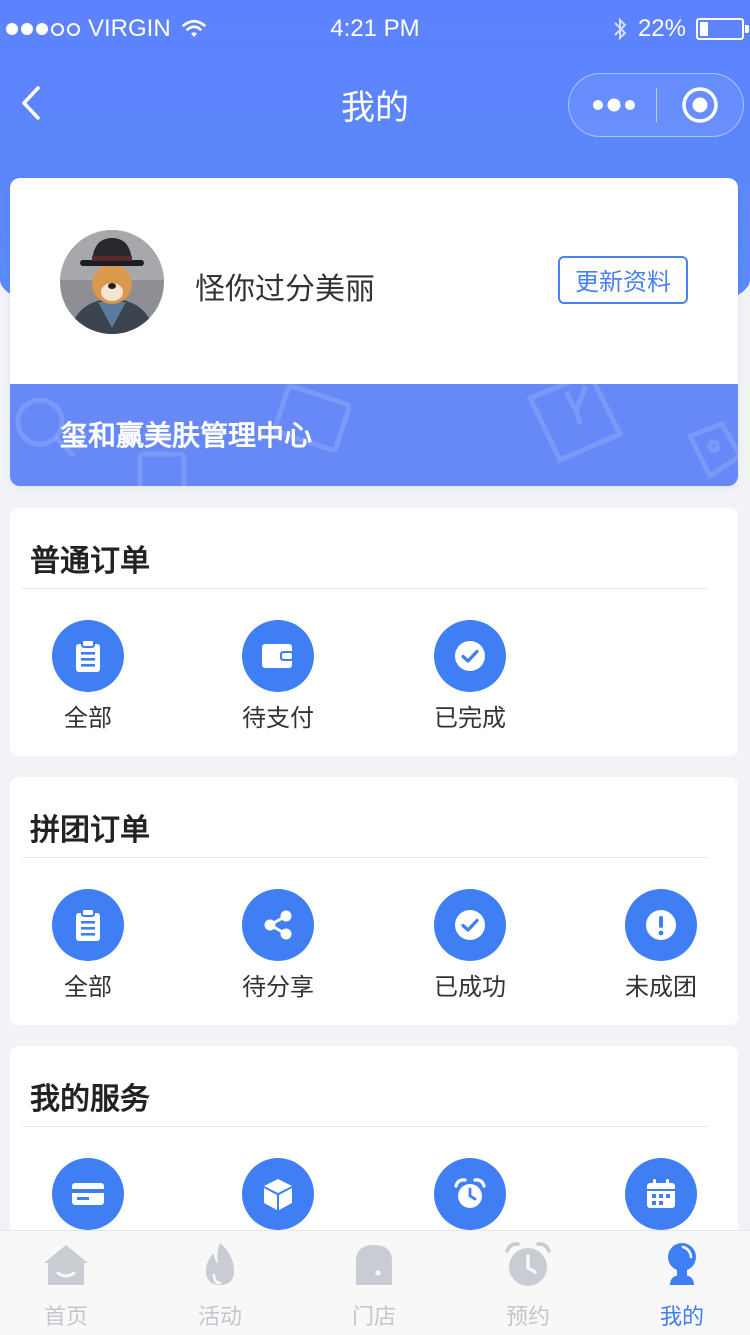 Image resolution: width=750 pixels, height=1335 pixels. What do you see at coordinates (278, 925) in the screenshot?
I see `share-icon` at bounding box center [278, 925].